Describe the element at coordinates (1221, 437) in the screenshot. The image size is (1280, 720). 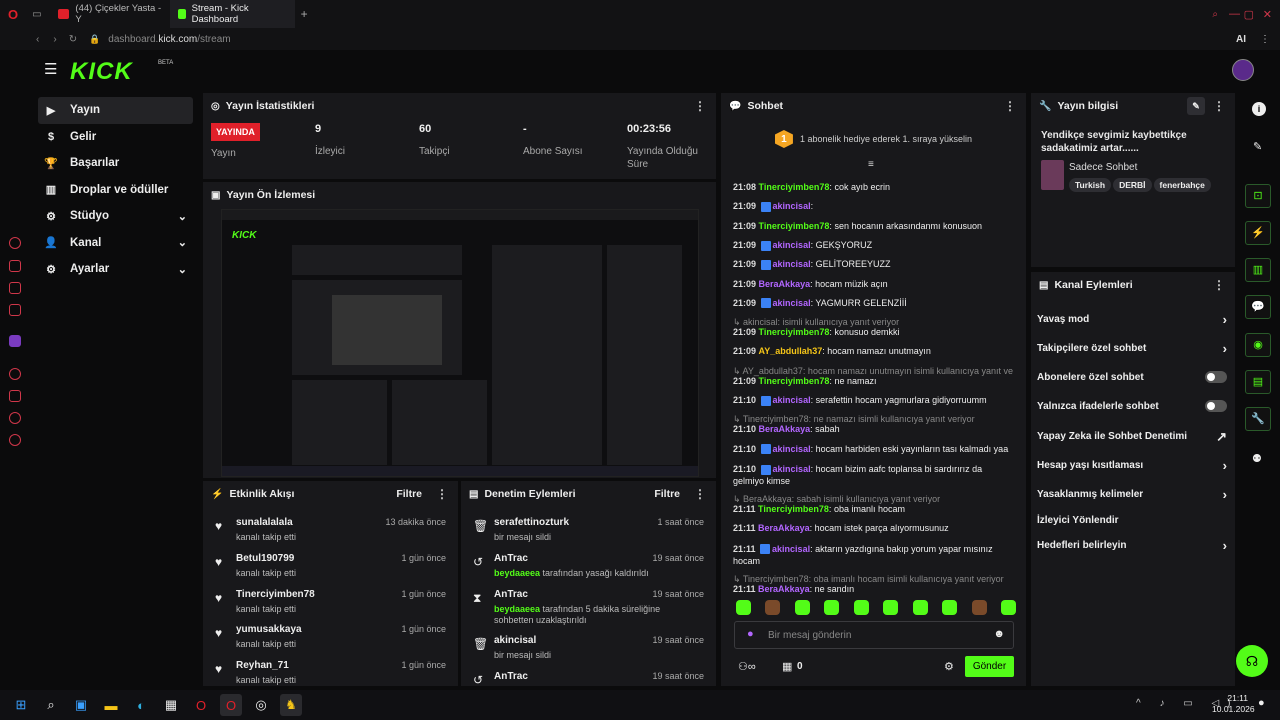
I see `external-link-icon: ↗` at that location.